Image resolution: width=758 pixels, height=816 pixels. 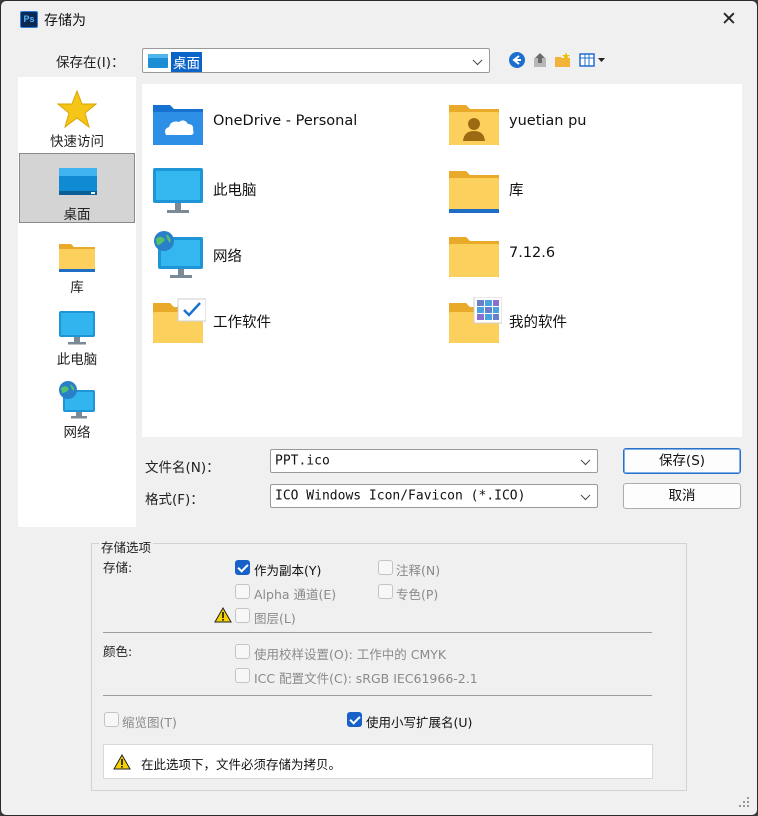 What do you see at coordinates (563, 60) in the screenshot?
I see `new-folder-icon` at bounding box center [563, 60].